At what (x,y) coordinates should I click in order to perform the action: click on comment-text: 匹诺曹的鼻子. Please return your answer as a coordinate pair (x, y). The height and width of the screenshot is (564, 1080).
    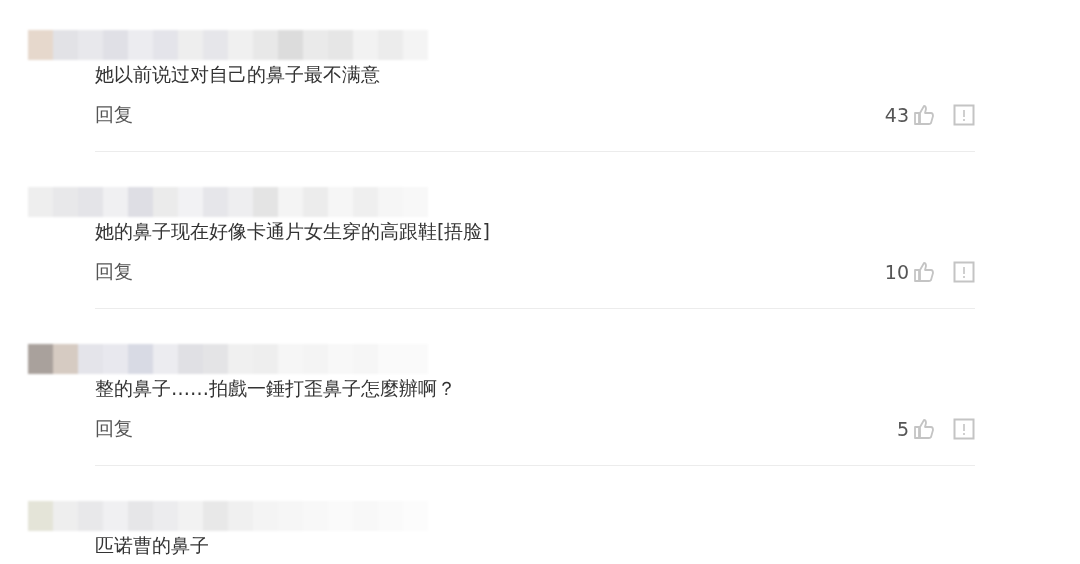
    Looking at the image, I should click on (152, 545).